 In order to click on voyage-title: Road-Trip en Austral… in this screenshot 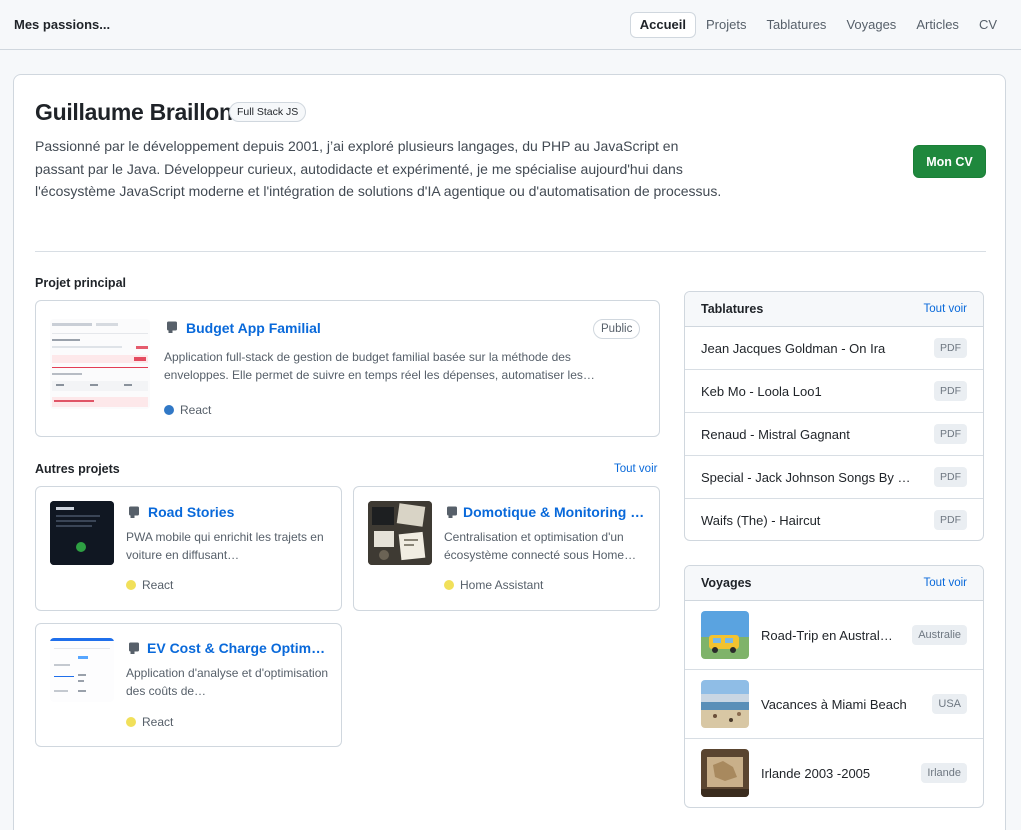, I will do `click(831, 635)`.